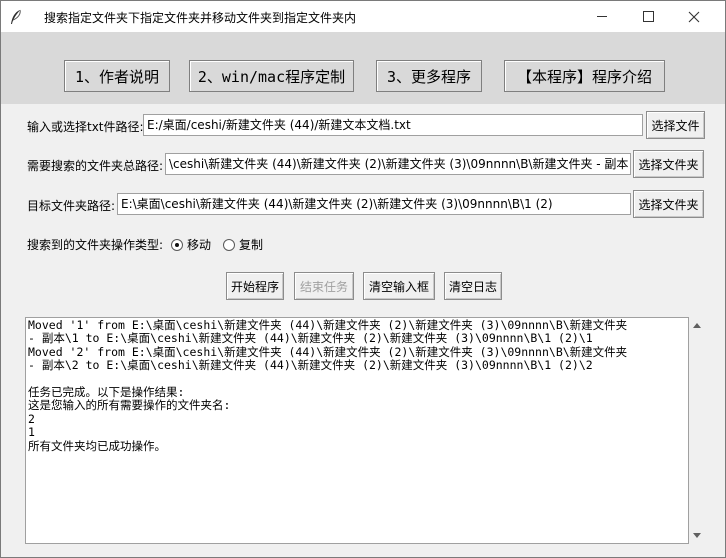  I want to click on txt-path-label: 输入或选择txt件路径:, so click(85, 127).